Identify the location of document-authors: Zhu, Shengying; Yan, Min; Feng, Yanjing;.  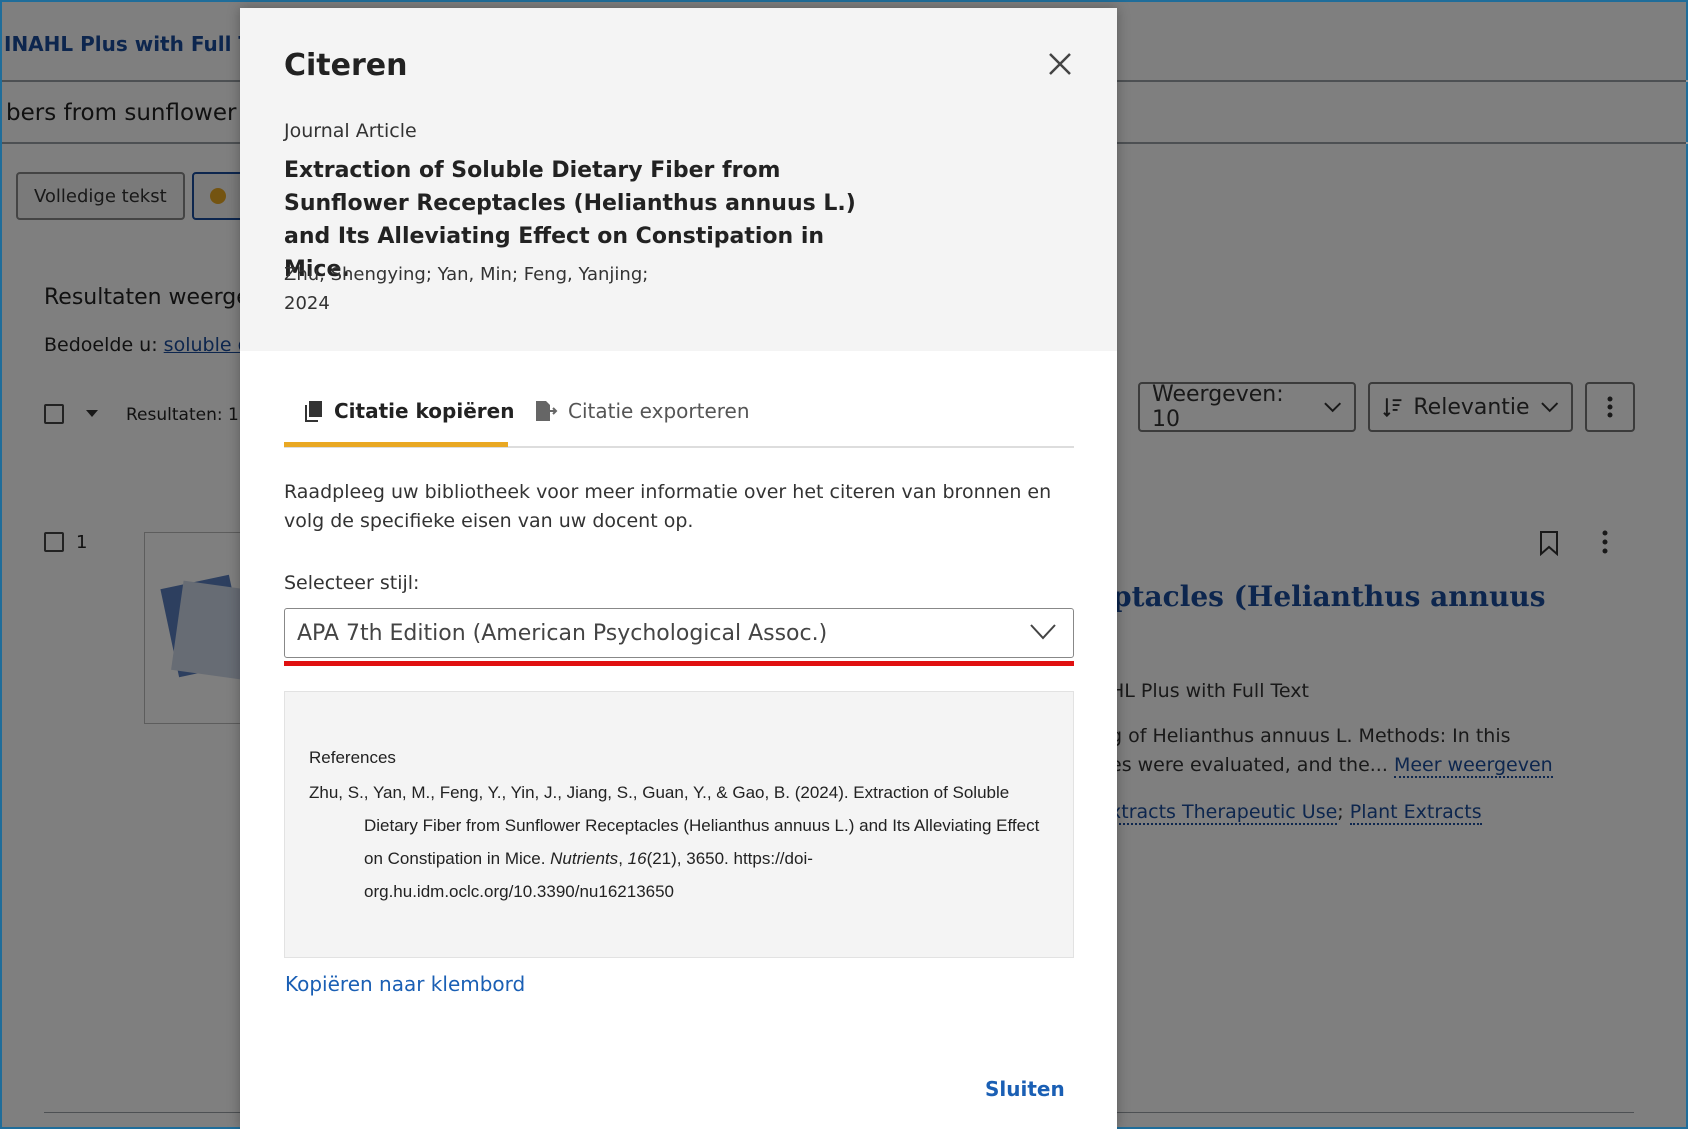
(466, 274).